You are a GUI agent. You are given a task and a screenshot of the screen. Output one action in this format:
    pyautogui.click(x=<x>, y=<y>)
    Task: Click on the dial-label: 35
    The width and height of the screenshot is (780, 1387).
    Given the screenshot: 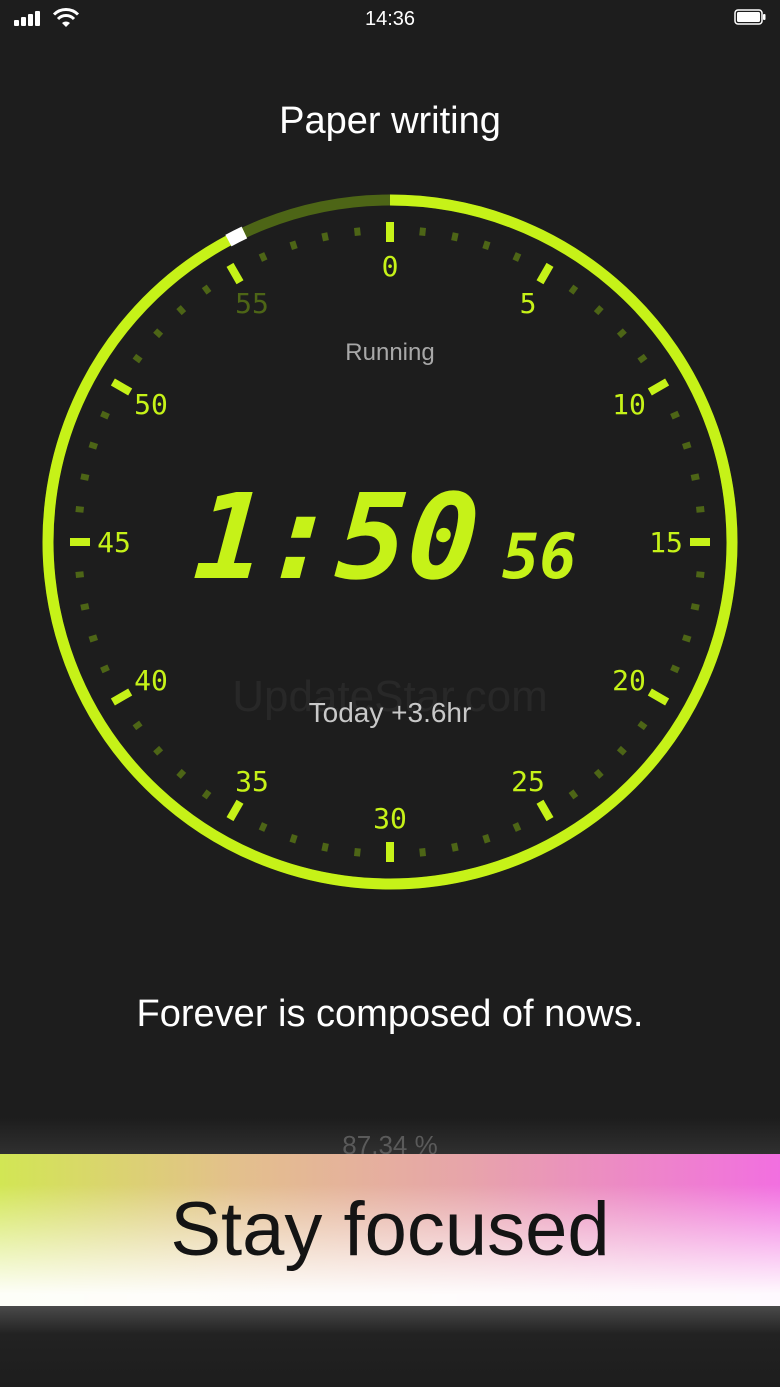 What is the action you would take?
    pyautogui.click(x=252, y=781)
    